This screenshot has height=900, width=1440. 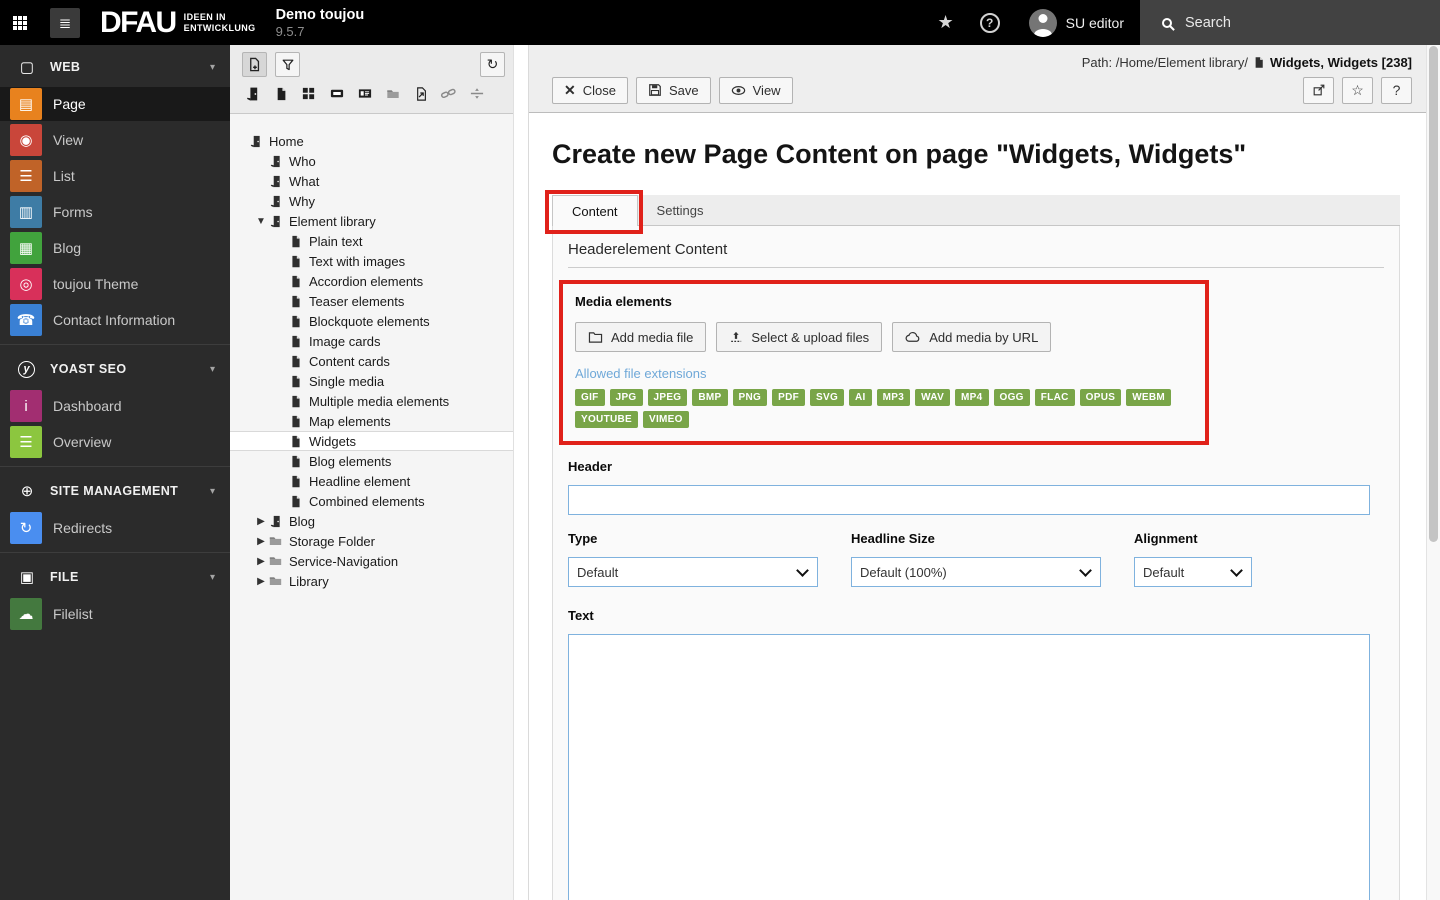 I want to click on tree-node-what: What, so click(x=371, y=181).